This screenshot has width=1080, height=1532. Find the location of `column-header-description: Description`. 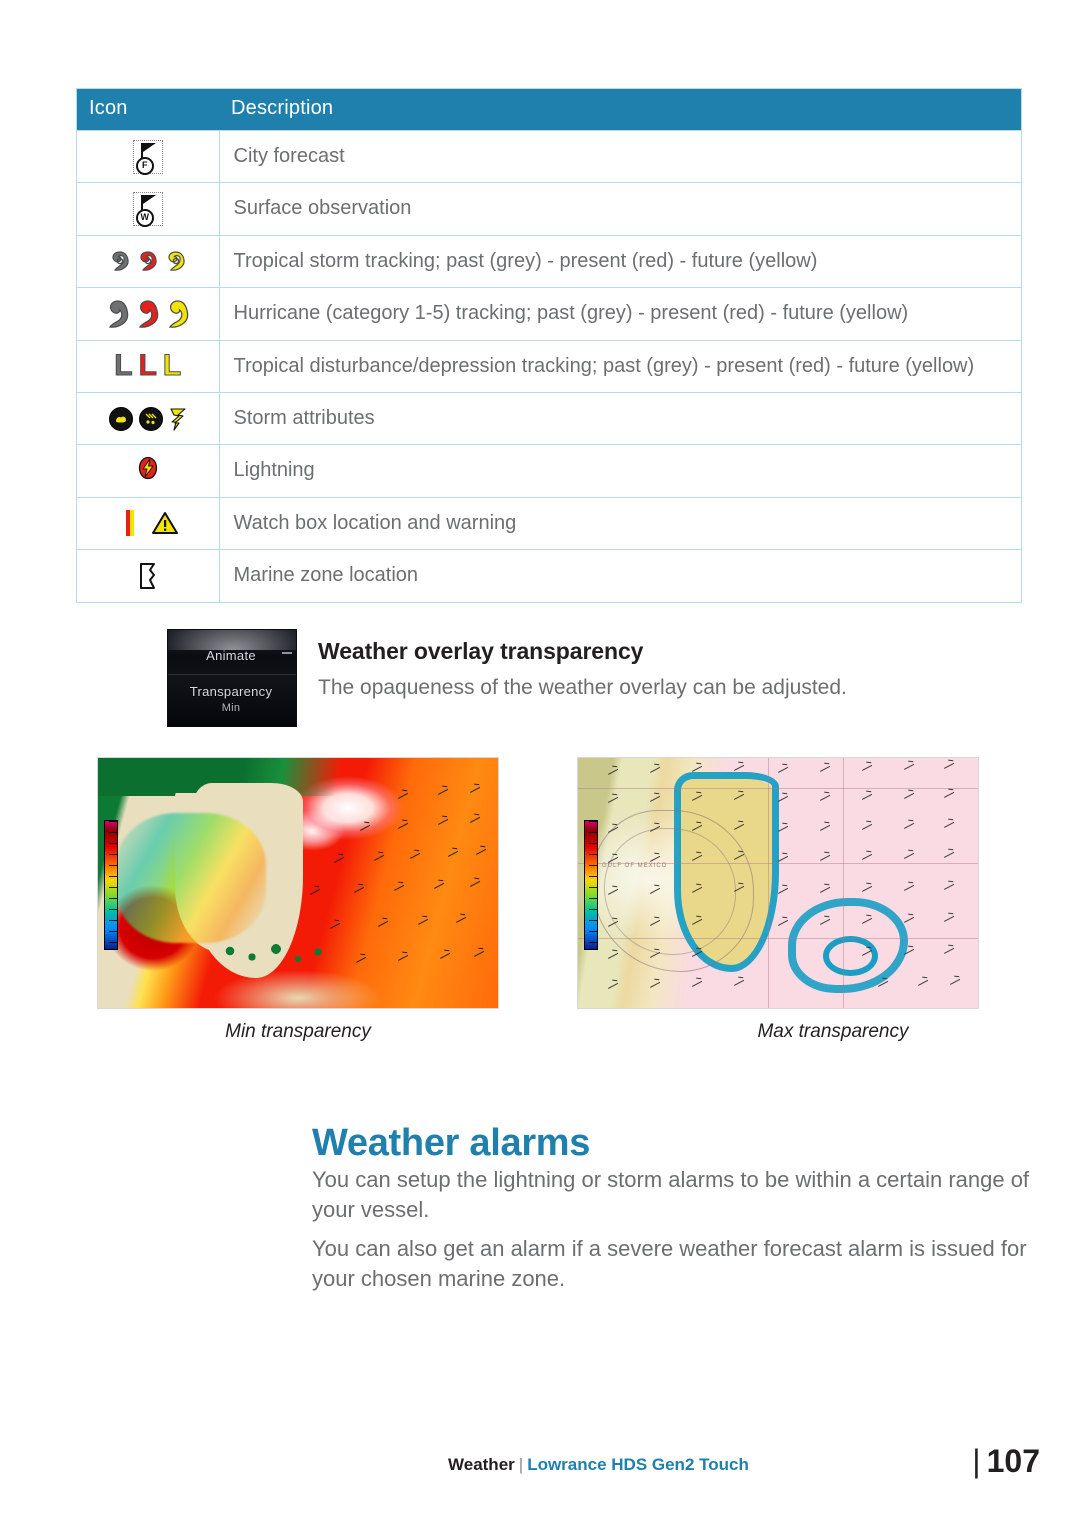

column-header-description: Description is located at coordinates (620, 109).